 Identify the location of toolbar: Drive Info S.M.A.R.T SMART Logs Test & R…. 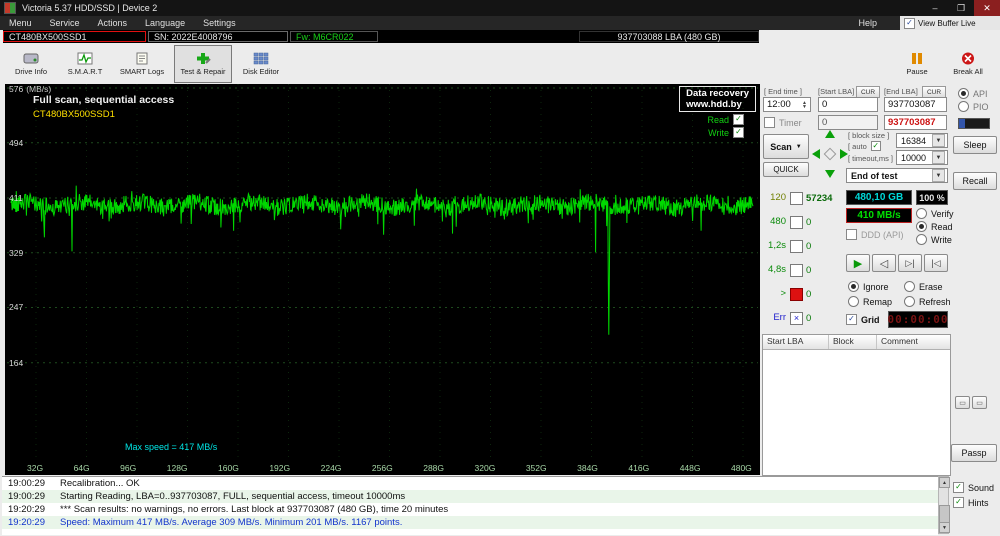
(500, 63).